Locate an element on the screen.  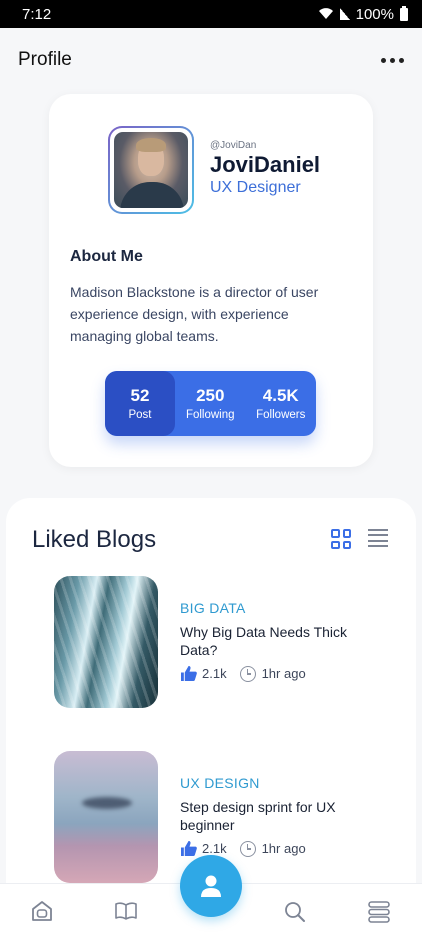
avatar is located at coordinates (151, 170).